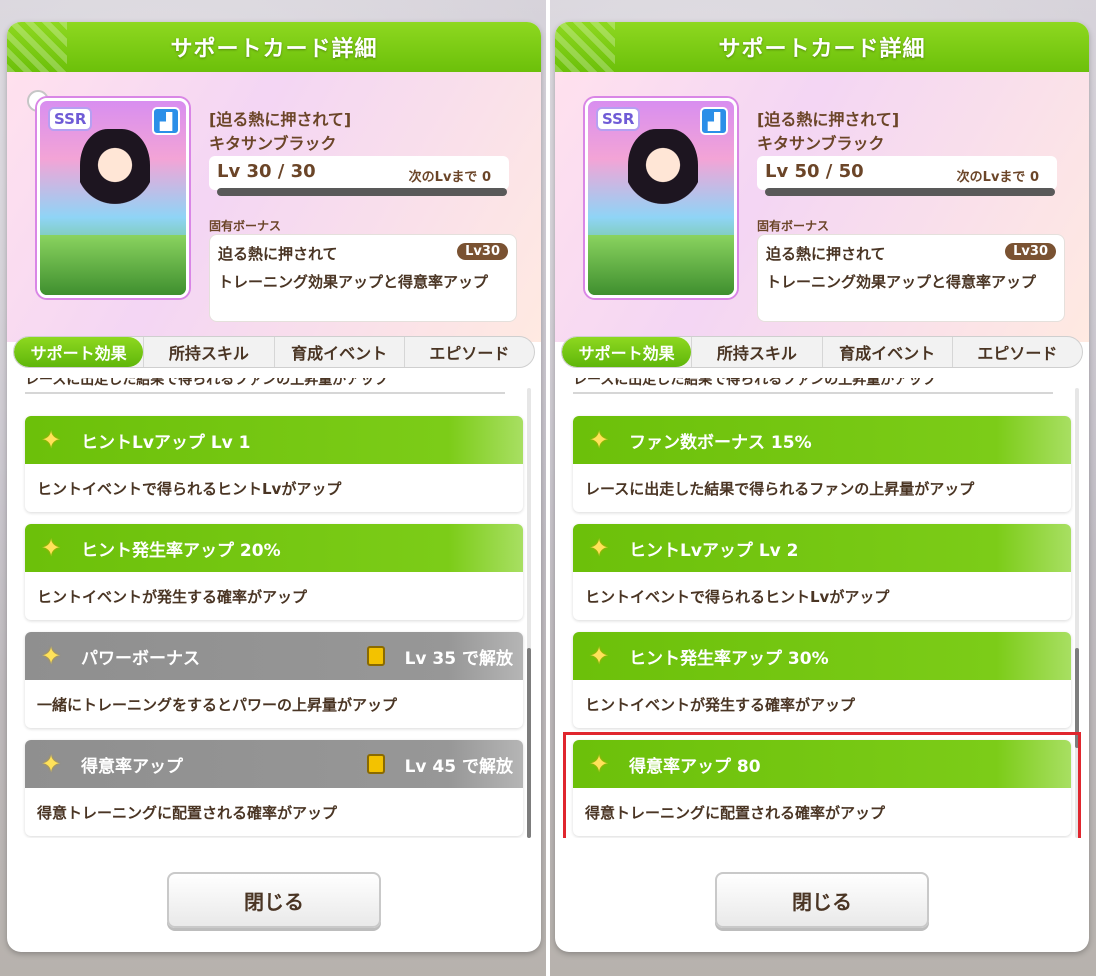 The width and height of the screenshot is (1096, 976). What do you see at coordinates (907, 176) in the screenshot?
I see `level-box: Lv 50 / 50 次のLvまで 0` at bounding box center [907, 176].